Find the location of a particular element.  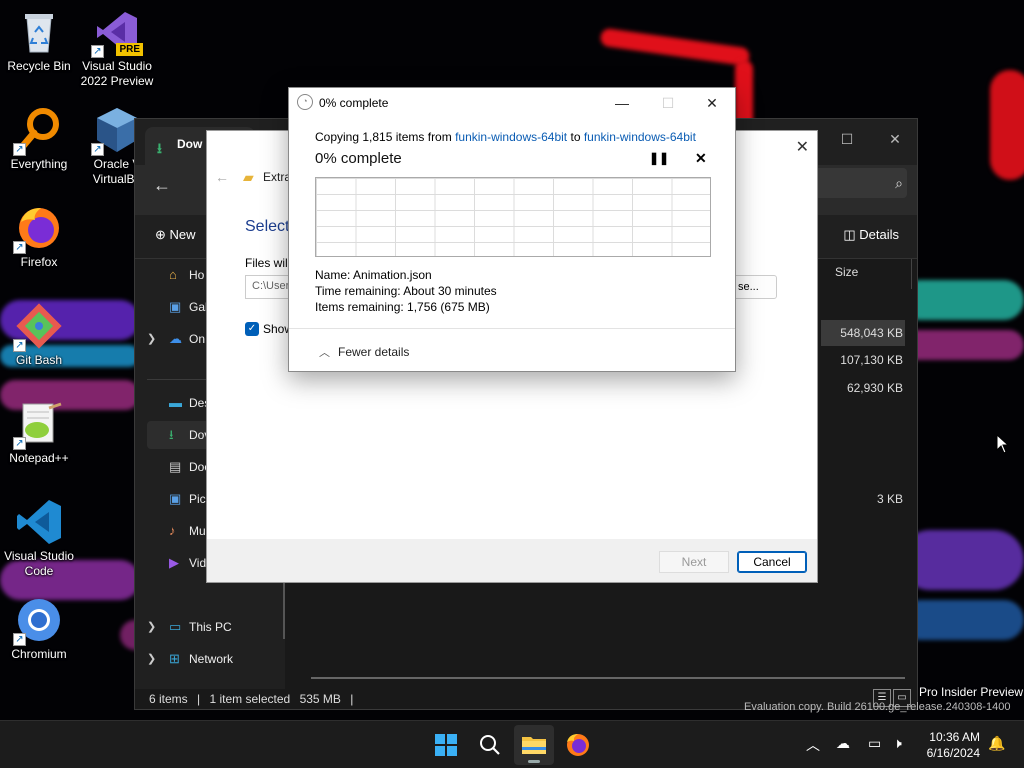

nav-item-label: Mu is located at coordinates (197, 531).